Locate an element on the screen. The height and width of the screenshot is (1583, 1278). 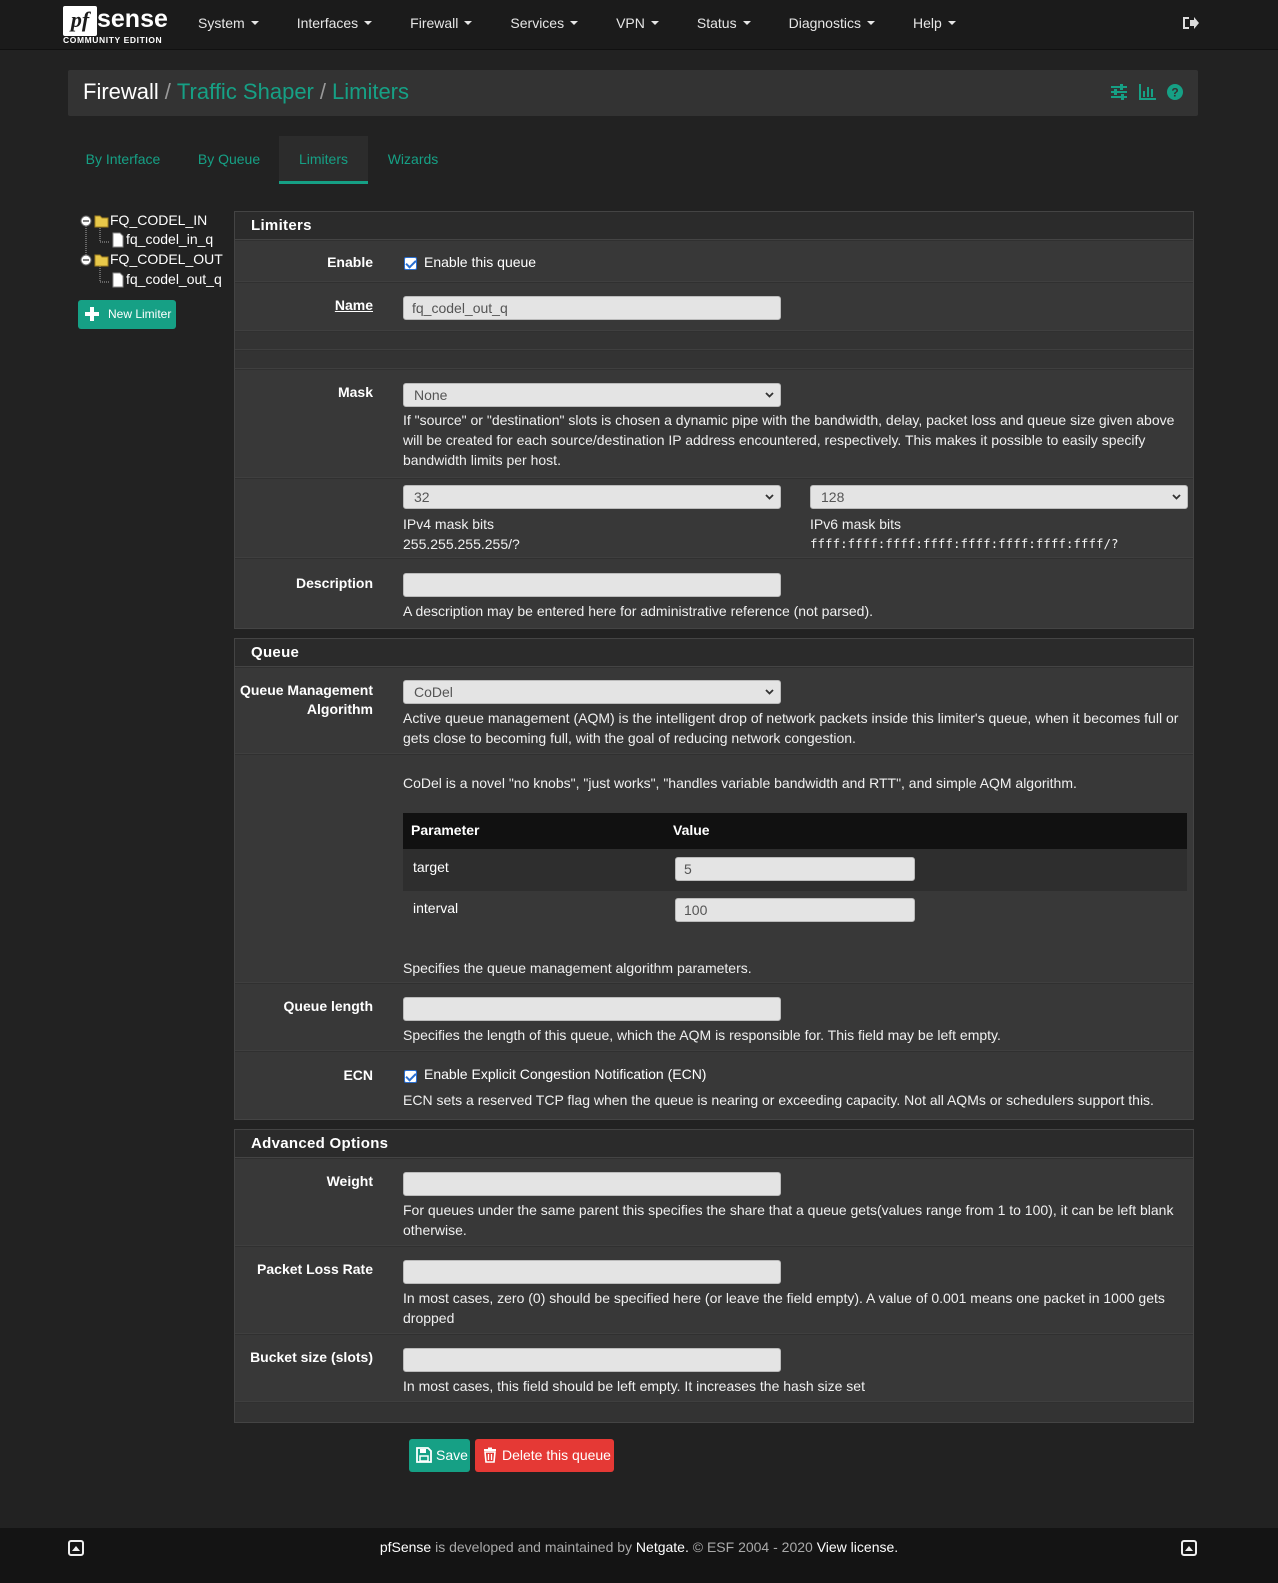
bar-chart-icon is located at coordinates (1147, 92).